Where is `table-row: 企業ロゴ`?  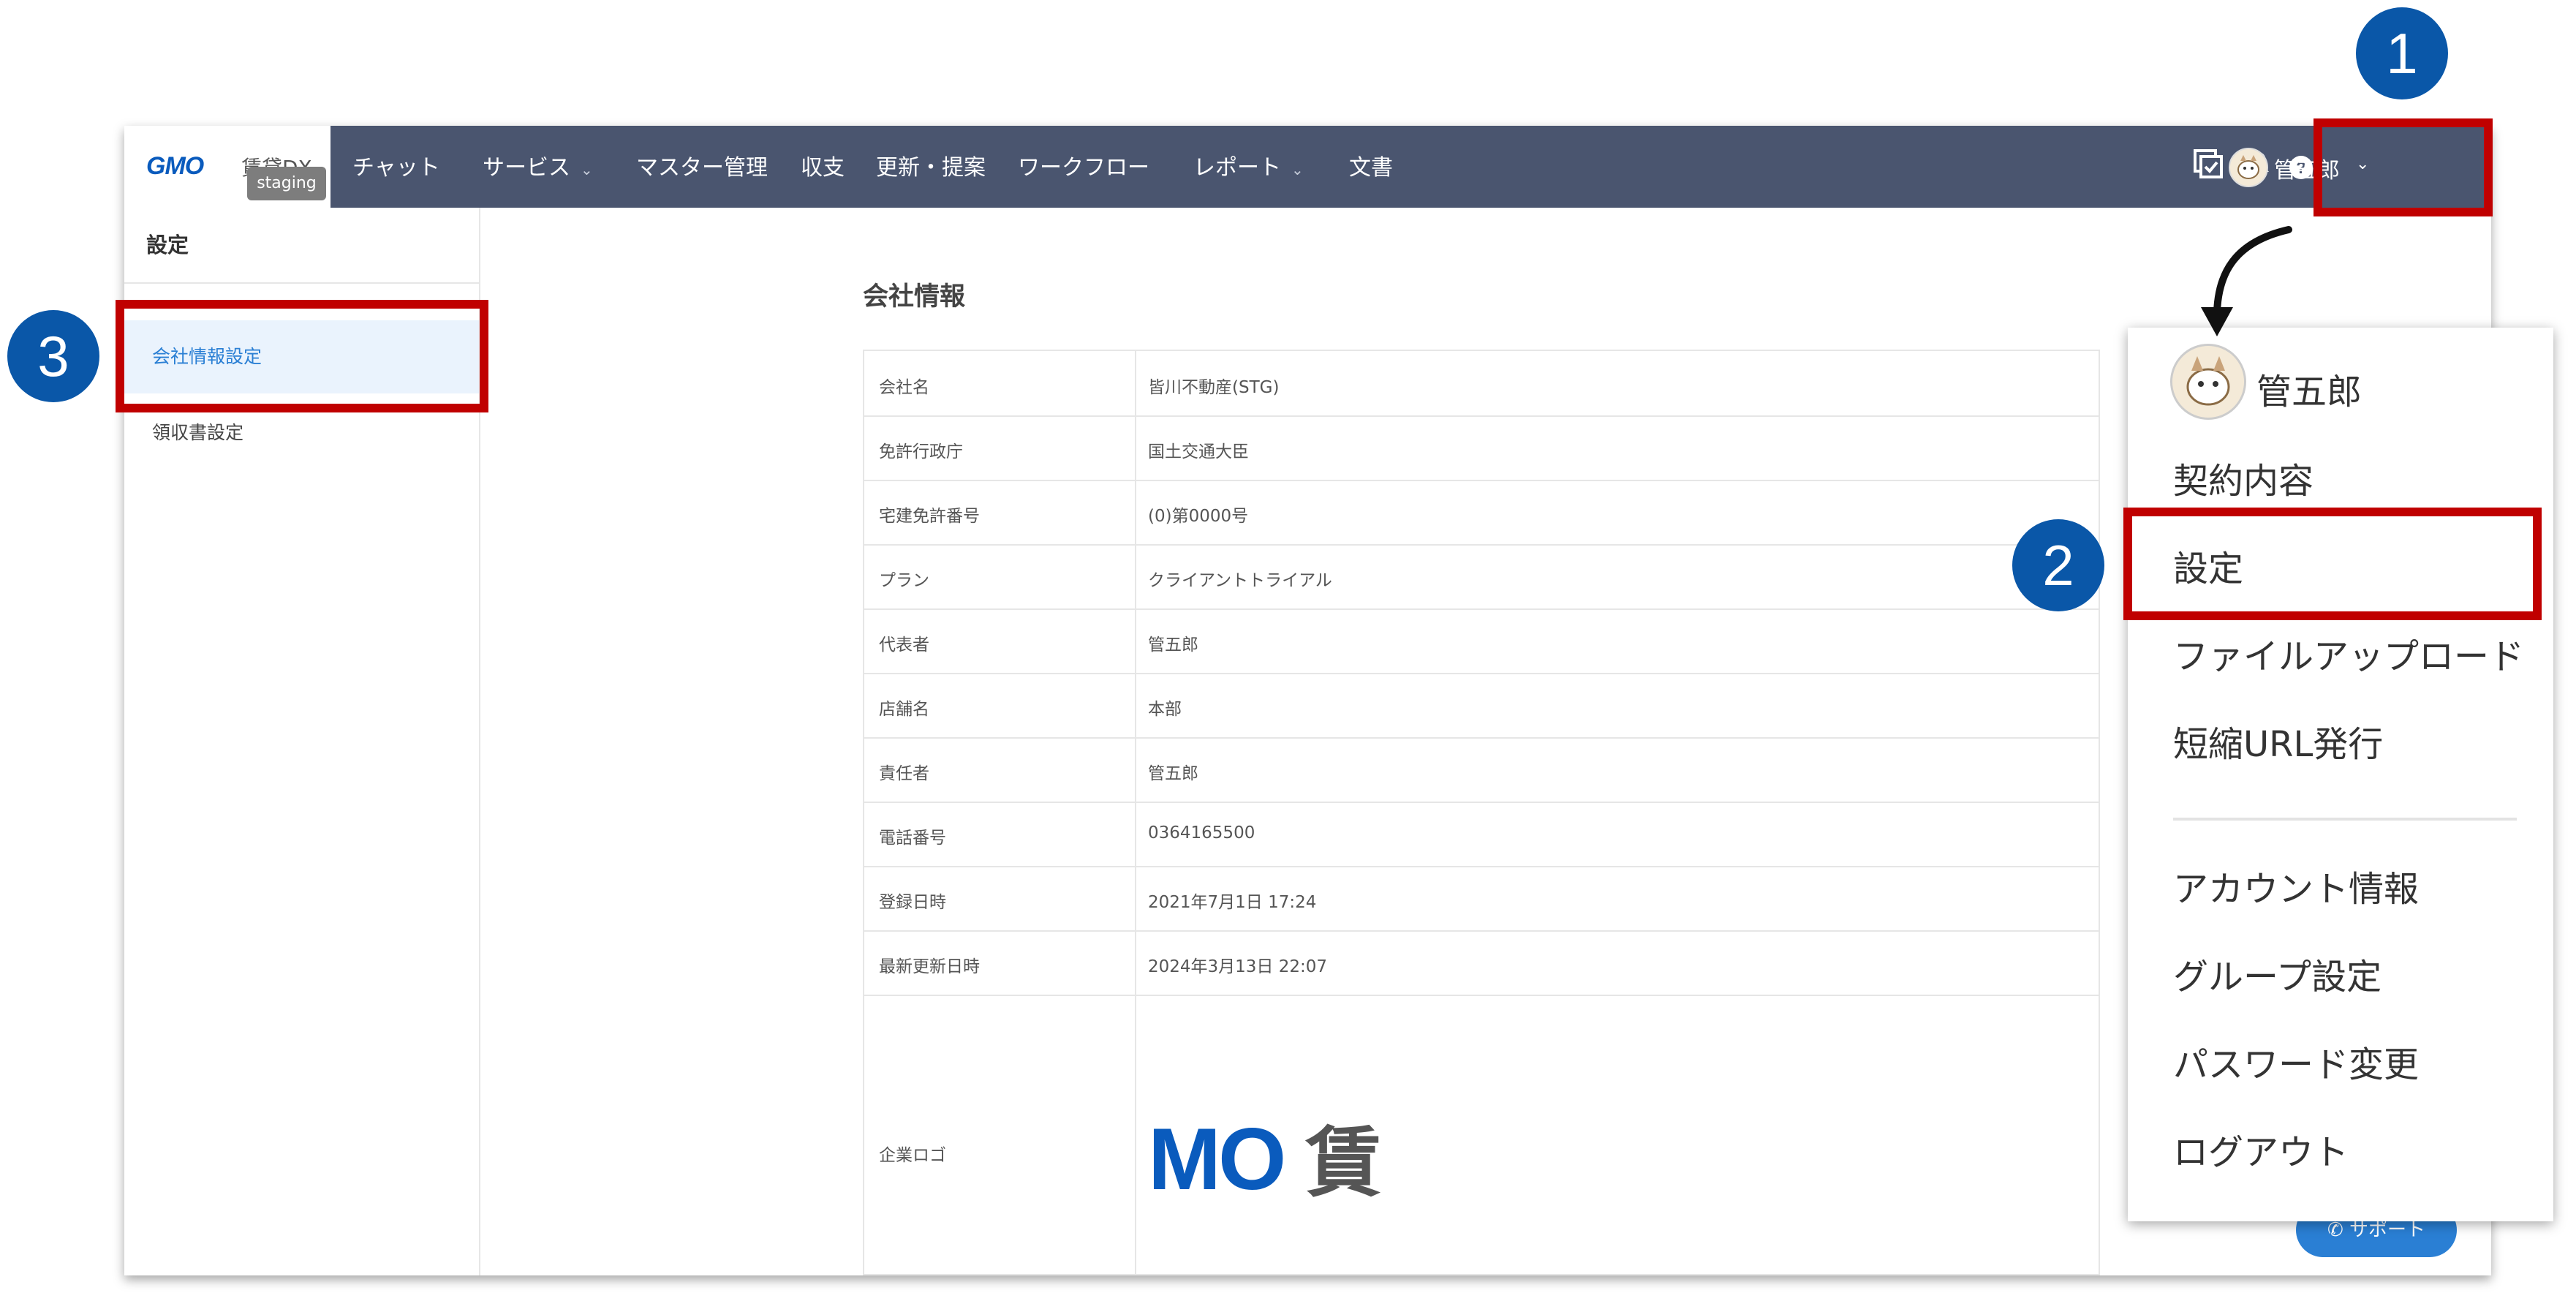 table-row: 企業ロゴ is located at coordinates (1481, 1134).